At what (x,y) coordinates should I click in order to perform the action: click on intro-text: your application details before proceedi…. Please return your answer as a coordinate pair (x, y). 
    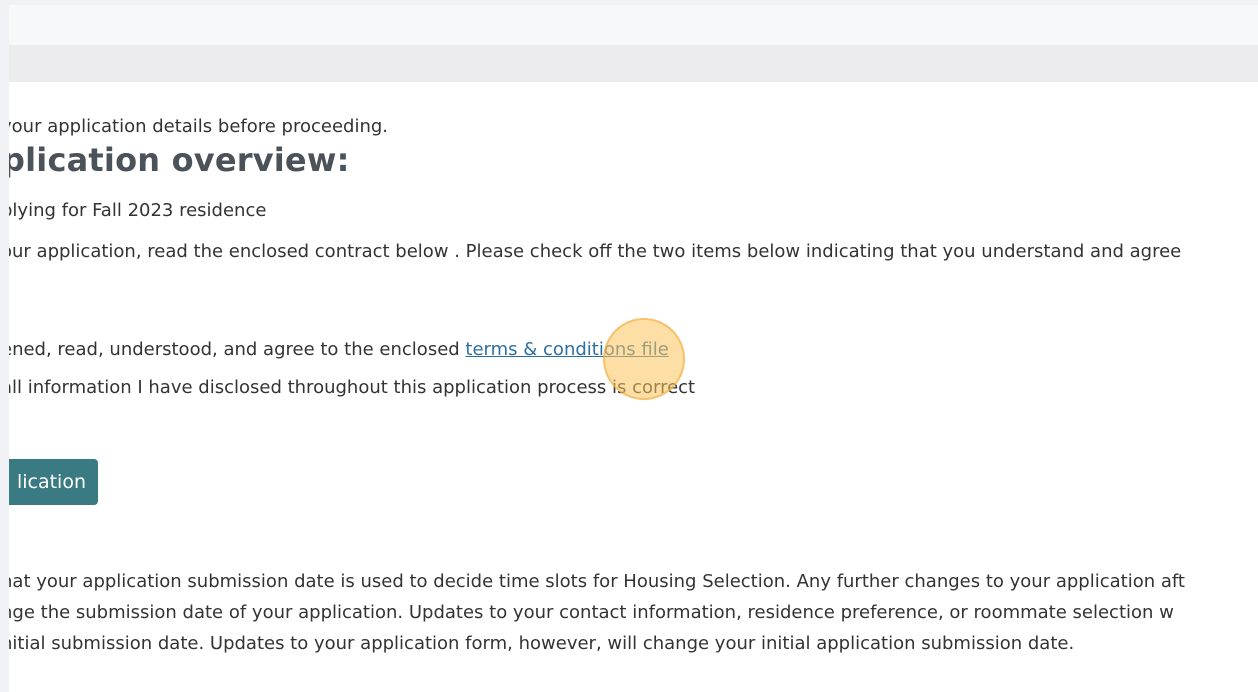
    Looking at the image, I should click on (199, 126).